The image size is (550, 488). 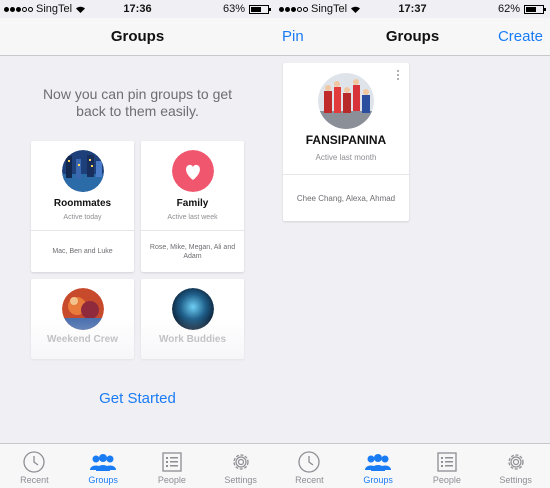 I want to click on battery-percent: 63%, so click(x=233, y=9).